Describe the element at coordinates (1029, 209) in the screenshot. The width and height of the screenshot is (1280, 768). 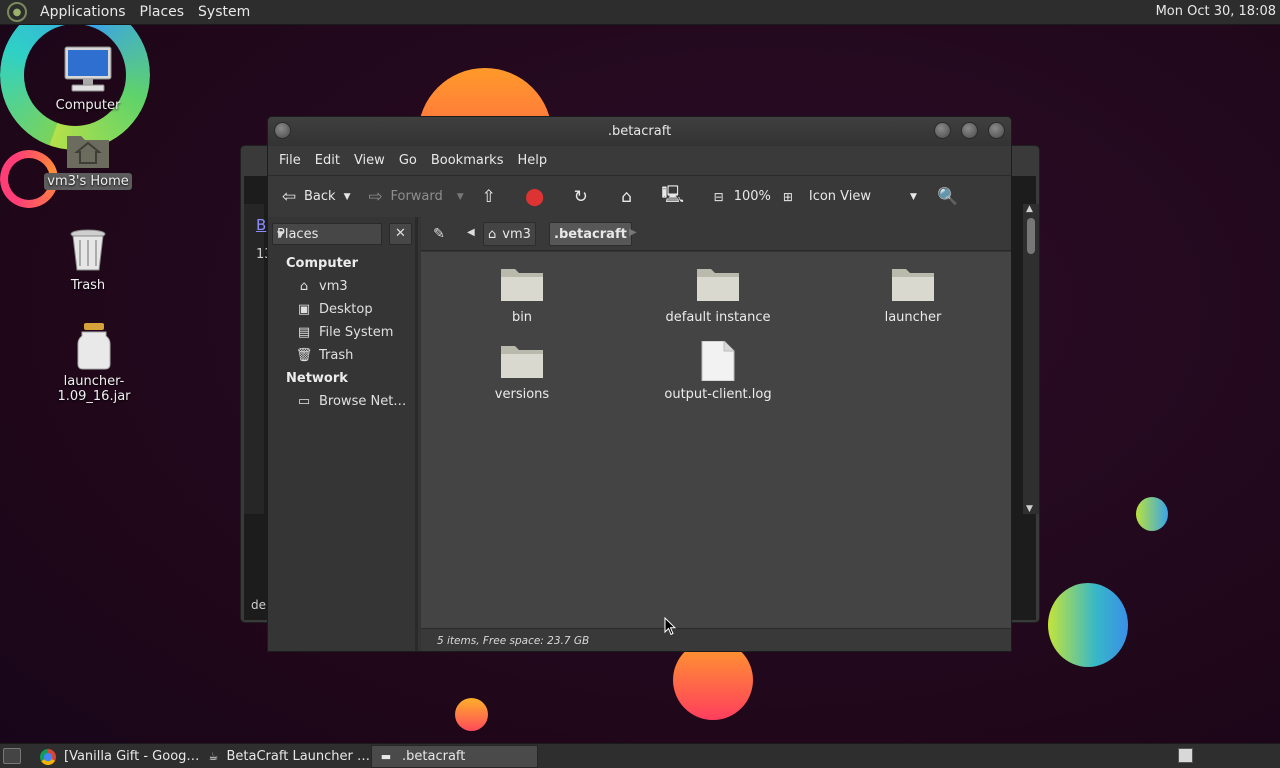
I see `scroll-up-icon: ▲` at that location.